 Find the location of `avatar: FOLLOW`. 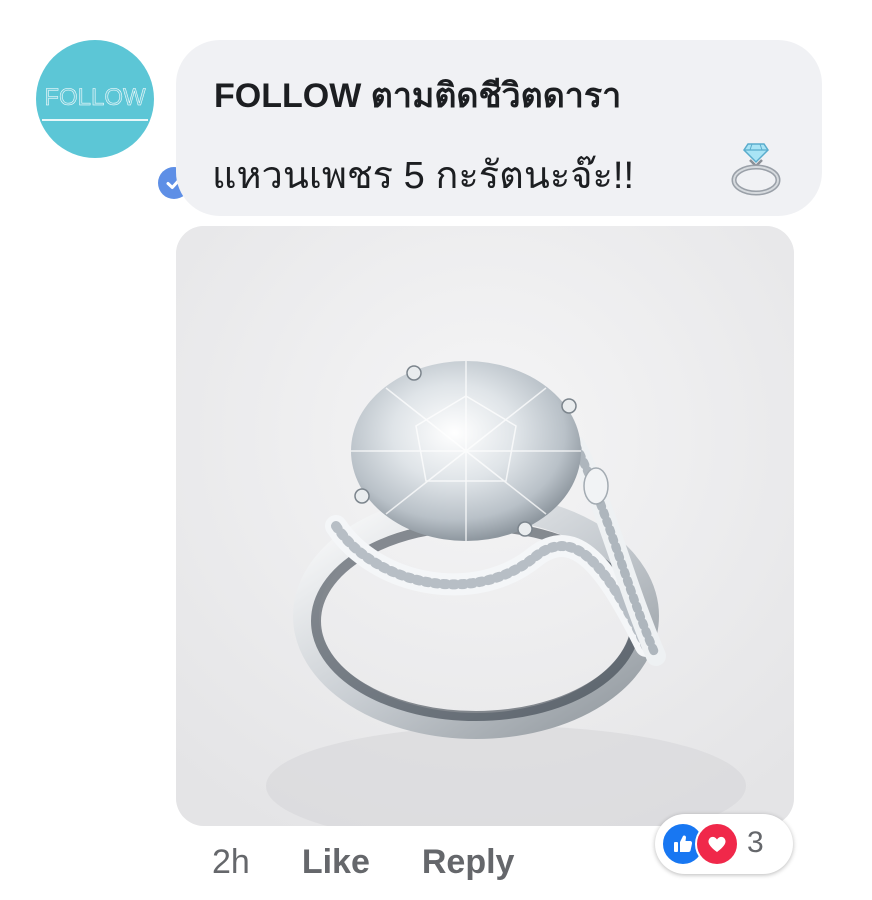

avatar: FOLLOW is located at coordinates (115, 122).